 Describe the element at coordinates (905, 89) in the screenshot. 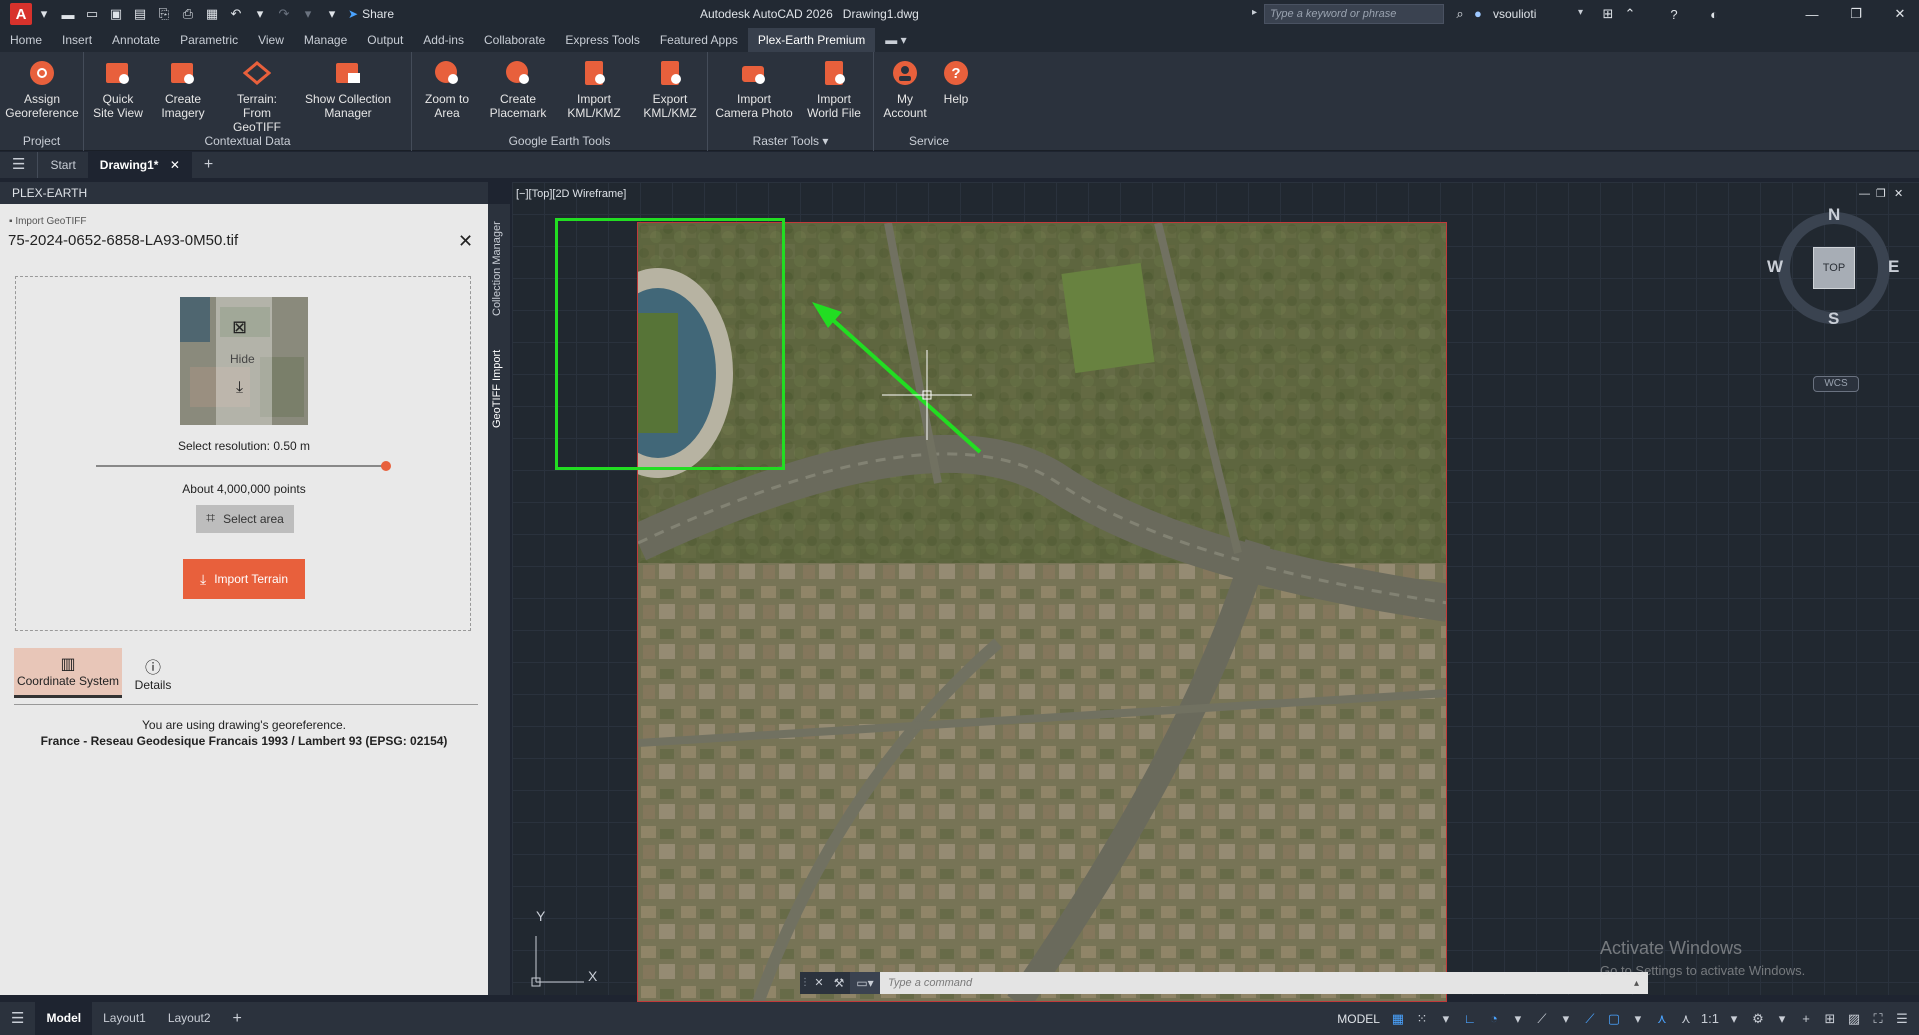

I see `my-account-button: My Account` at that location.